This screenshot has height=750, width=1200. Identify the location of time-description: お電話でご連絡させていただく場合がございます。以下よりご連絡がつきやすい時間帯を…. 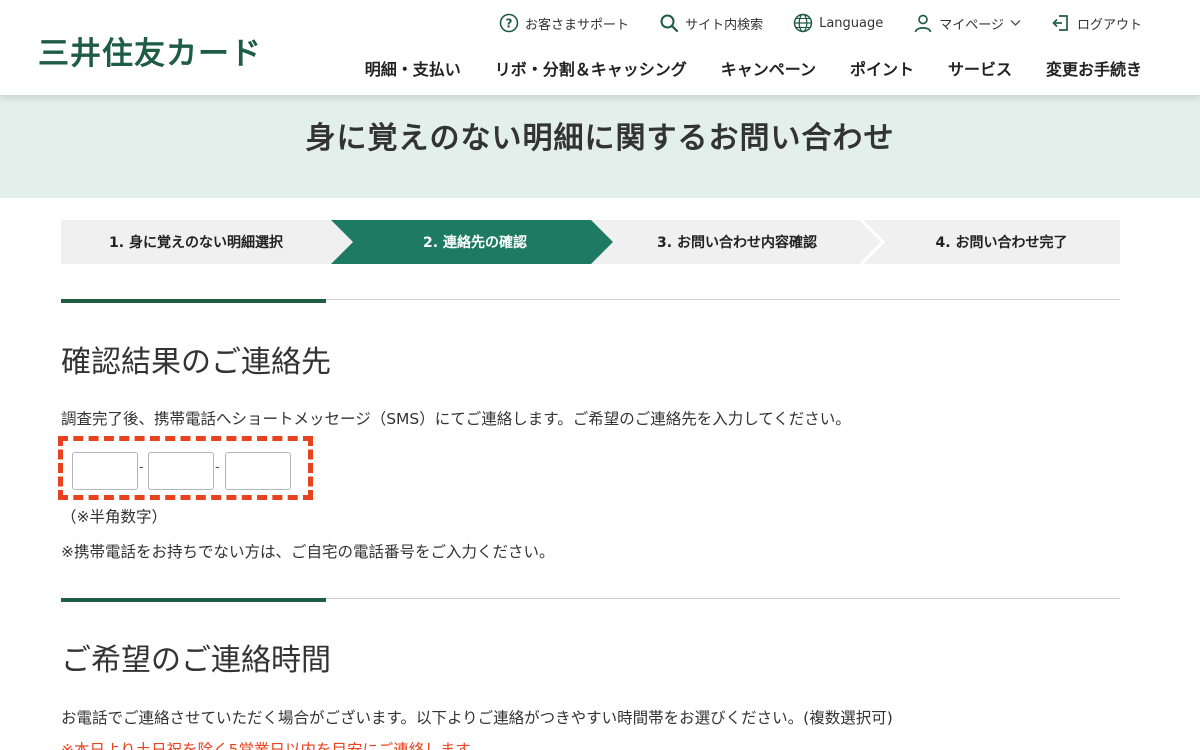
(477, 718).